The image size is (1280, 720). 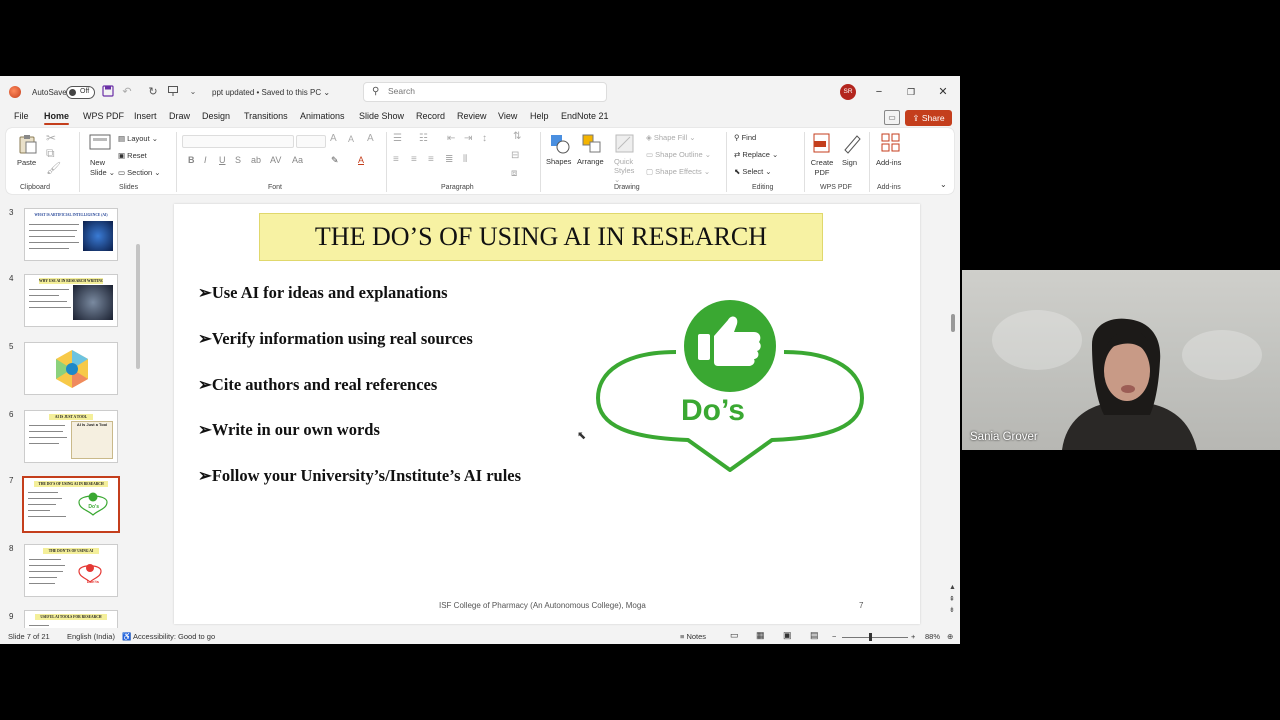 I want to click on shadow-icon: ab, so click(x=256, y=160).